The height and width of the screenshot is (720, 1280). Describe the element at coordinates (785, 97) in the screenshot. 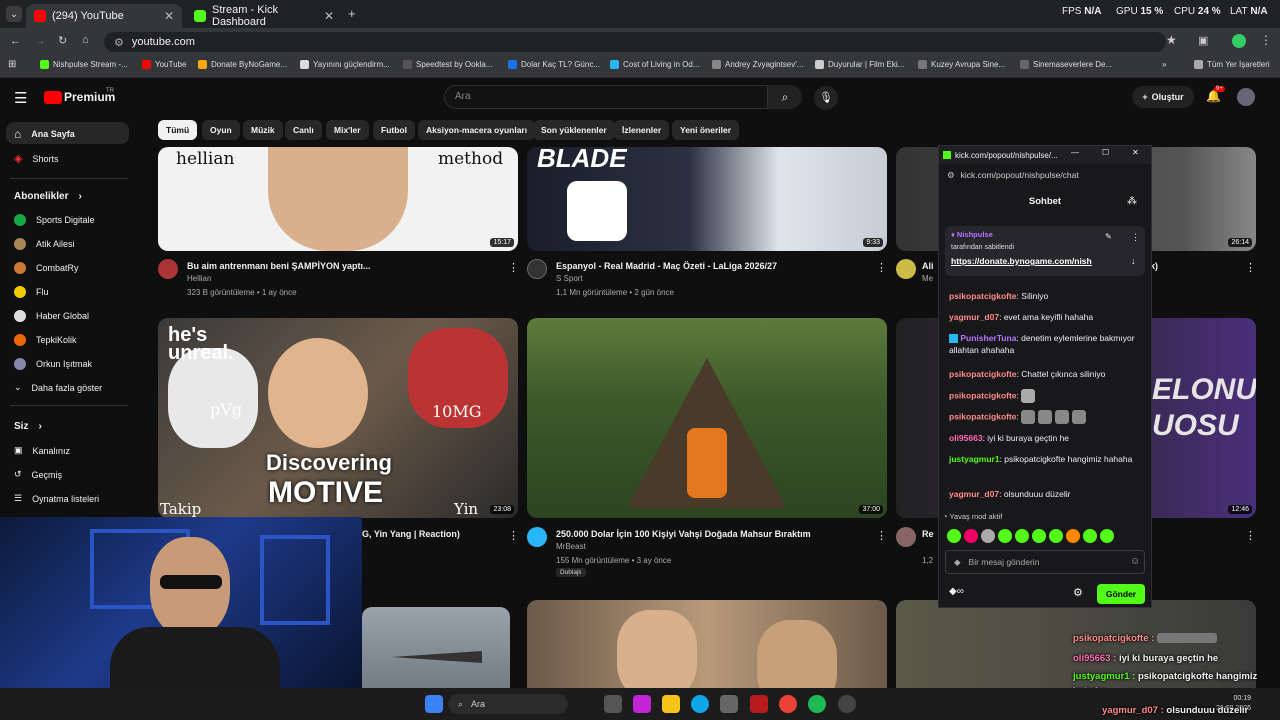

I see `search-button: ⌕` at that location.